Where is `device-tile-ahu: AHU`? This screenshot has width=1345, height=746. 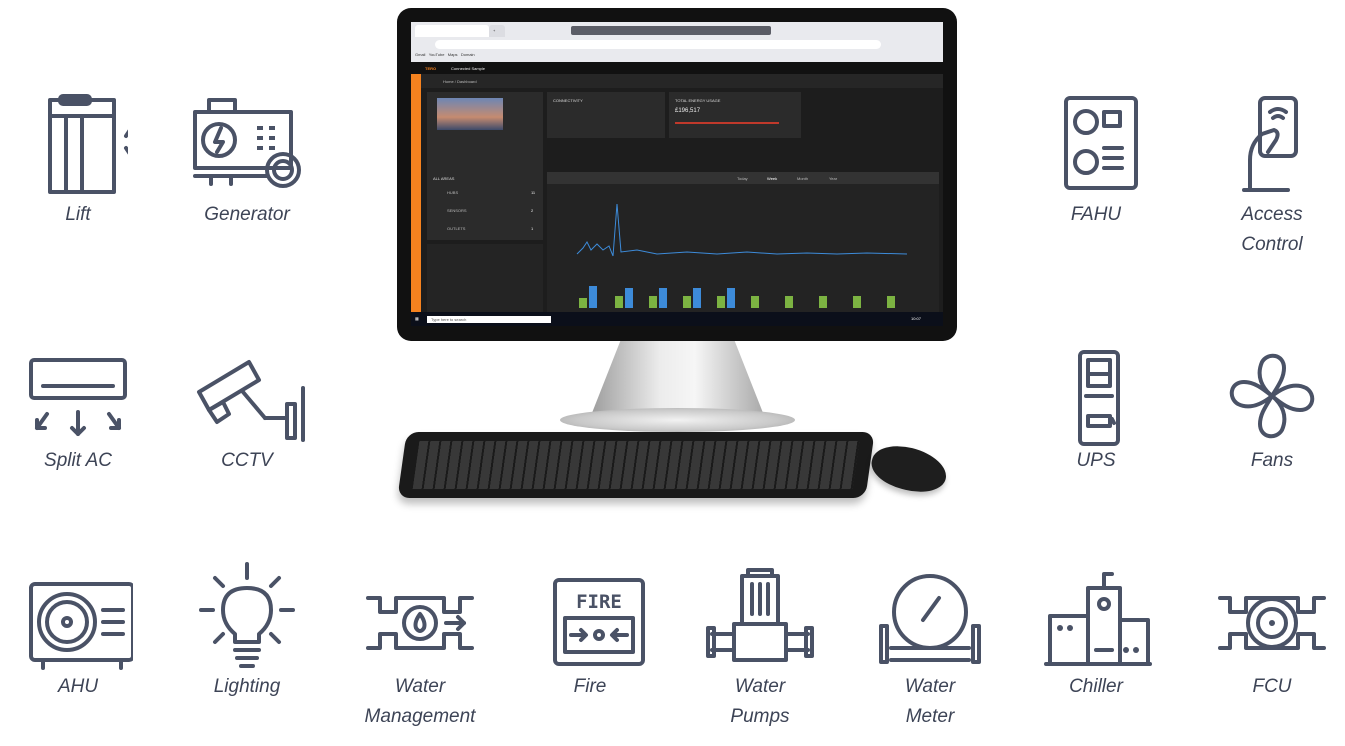 device-tile-ahu: AHU is located at coordinates (78, 639).